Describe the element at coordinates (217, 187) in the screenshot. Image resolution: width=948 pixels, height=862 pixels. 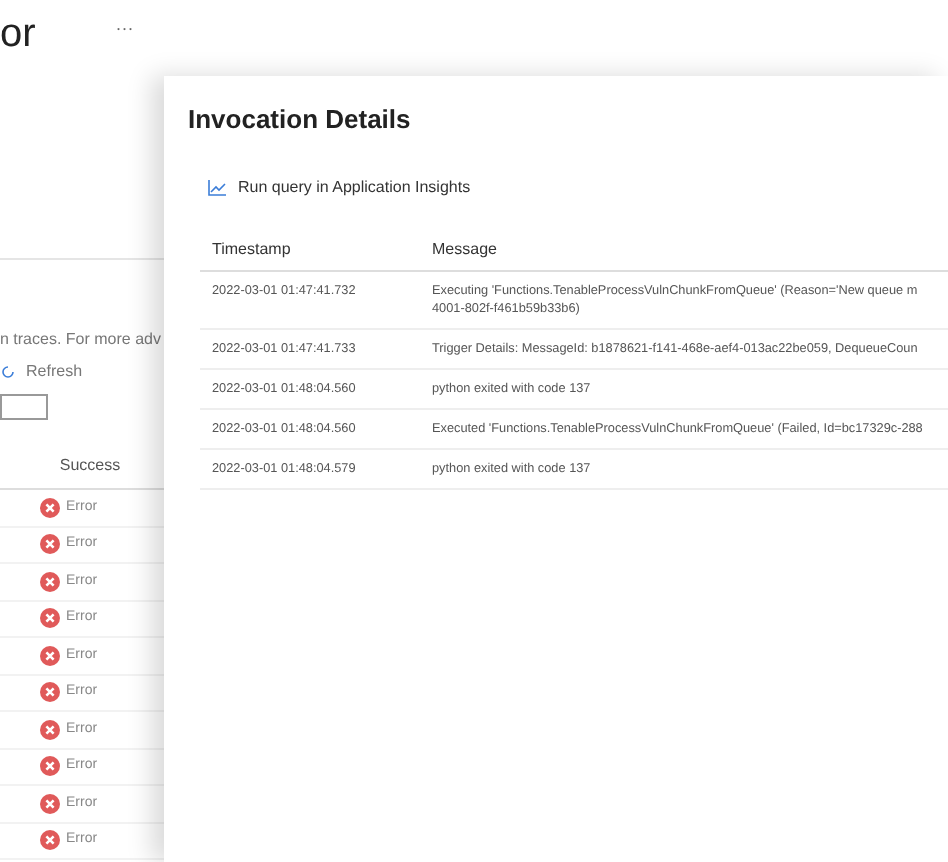
I see `chart-icon` at that location.